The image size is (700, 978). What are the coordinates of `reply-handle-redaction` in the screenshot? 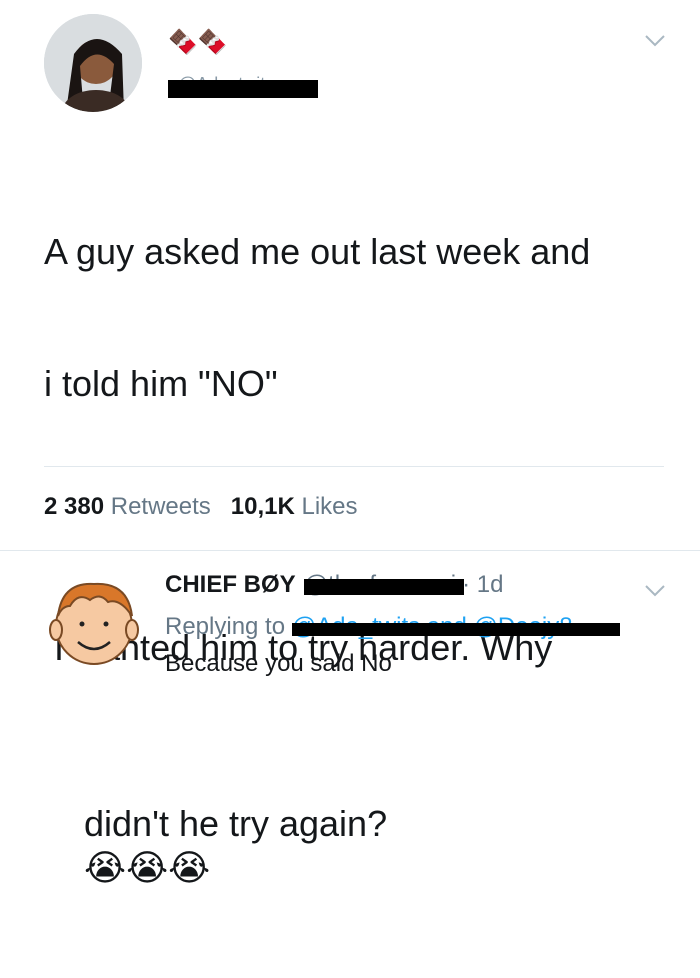 It's located at (383, 587).